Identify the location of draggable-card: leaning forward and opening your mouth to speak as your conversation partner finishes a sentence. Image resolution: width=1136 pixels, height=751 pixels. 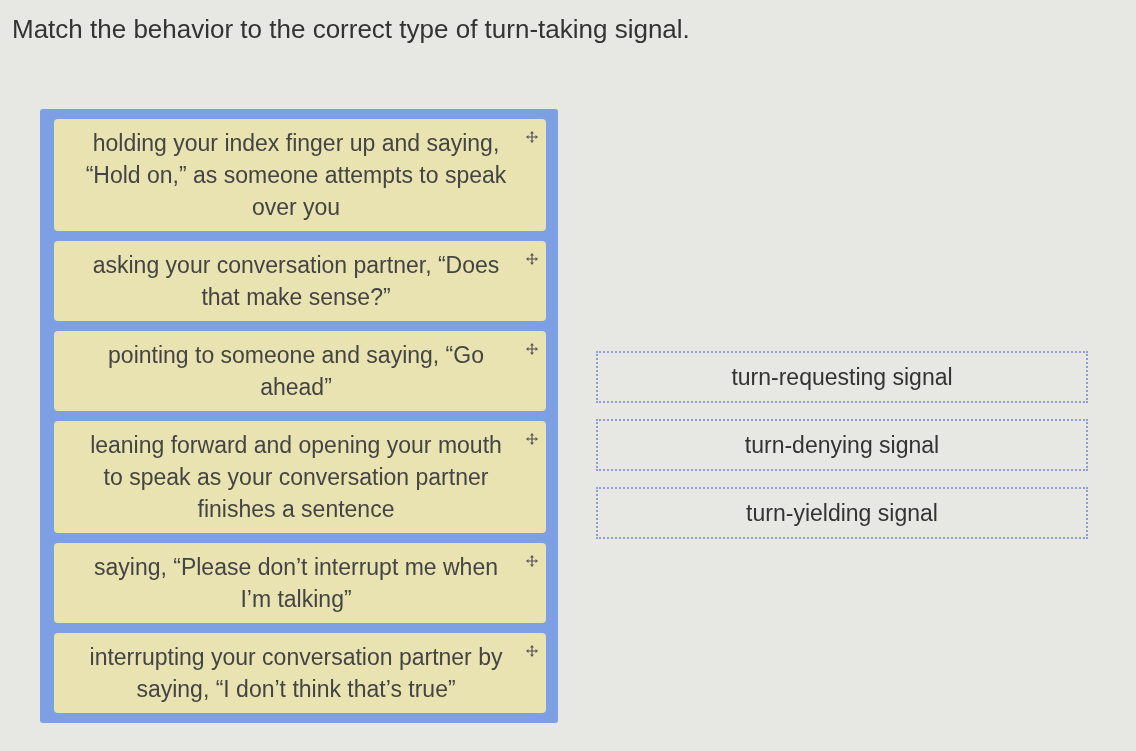
(300, 477).